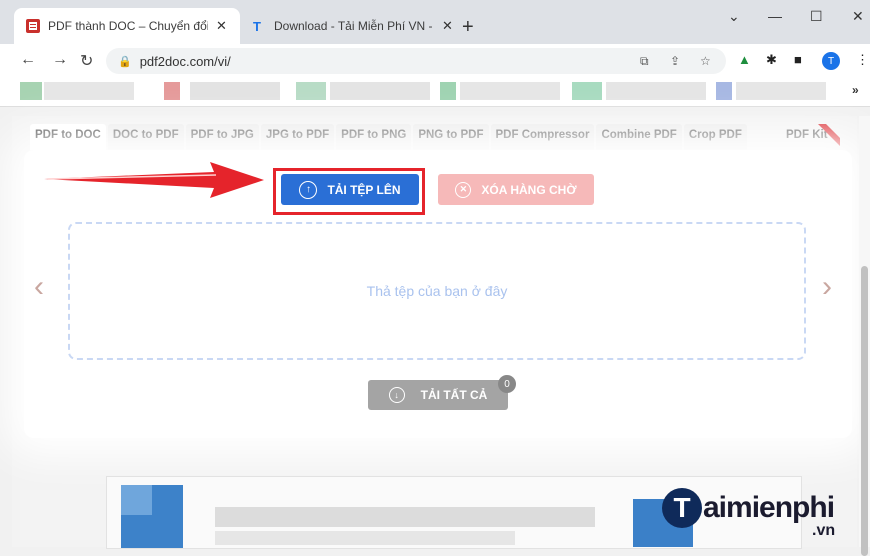  Describe the element at coordinates (33, 26) in the screenshot. I see `pdf2doc-favicon-icon` at that location.